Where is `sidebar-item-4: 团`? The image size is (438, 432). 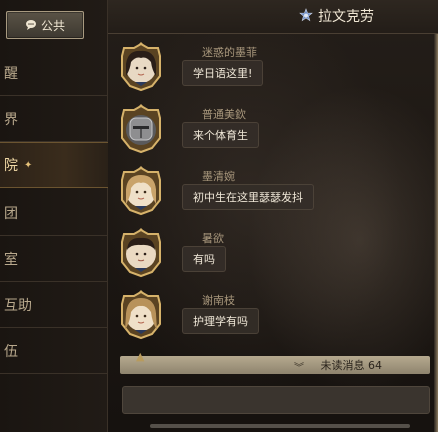 sidebar-item-4: 团 is located at coordinates (54, 213).